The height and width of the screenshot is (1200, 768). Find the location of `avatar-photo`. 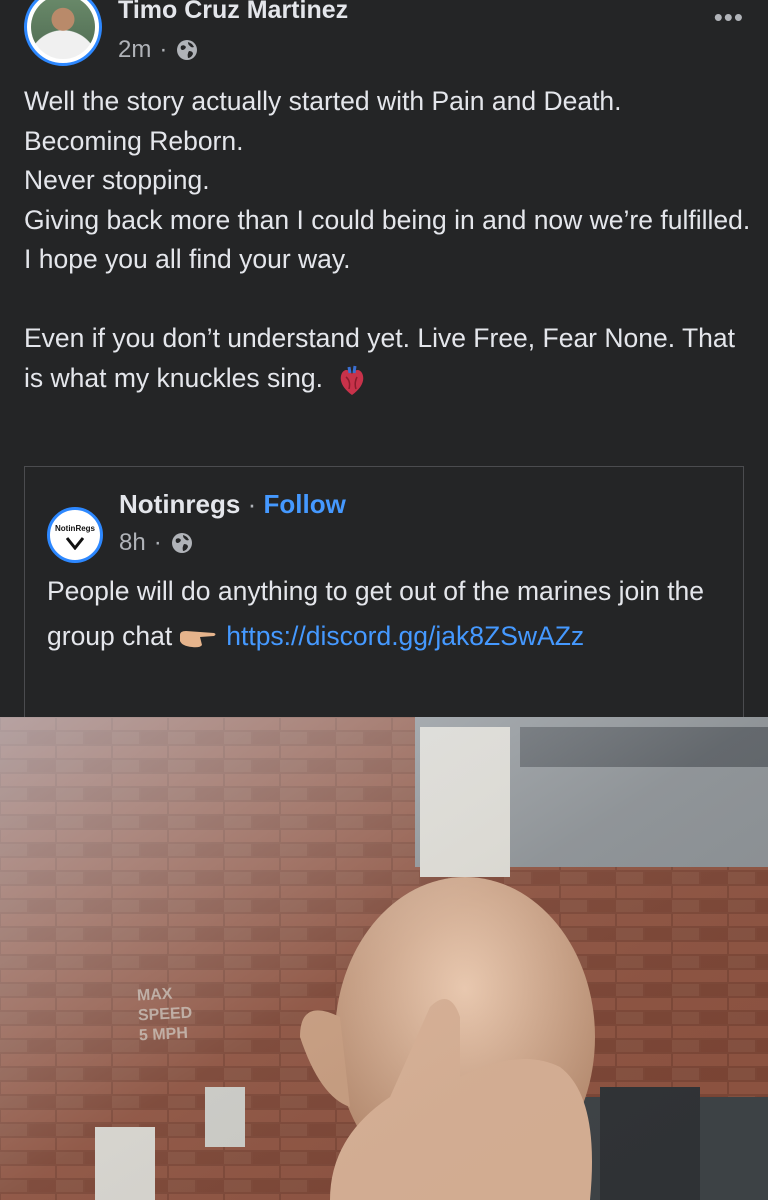

avatar-photo is located at coordinates (63, 29).